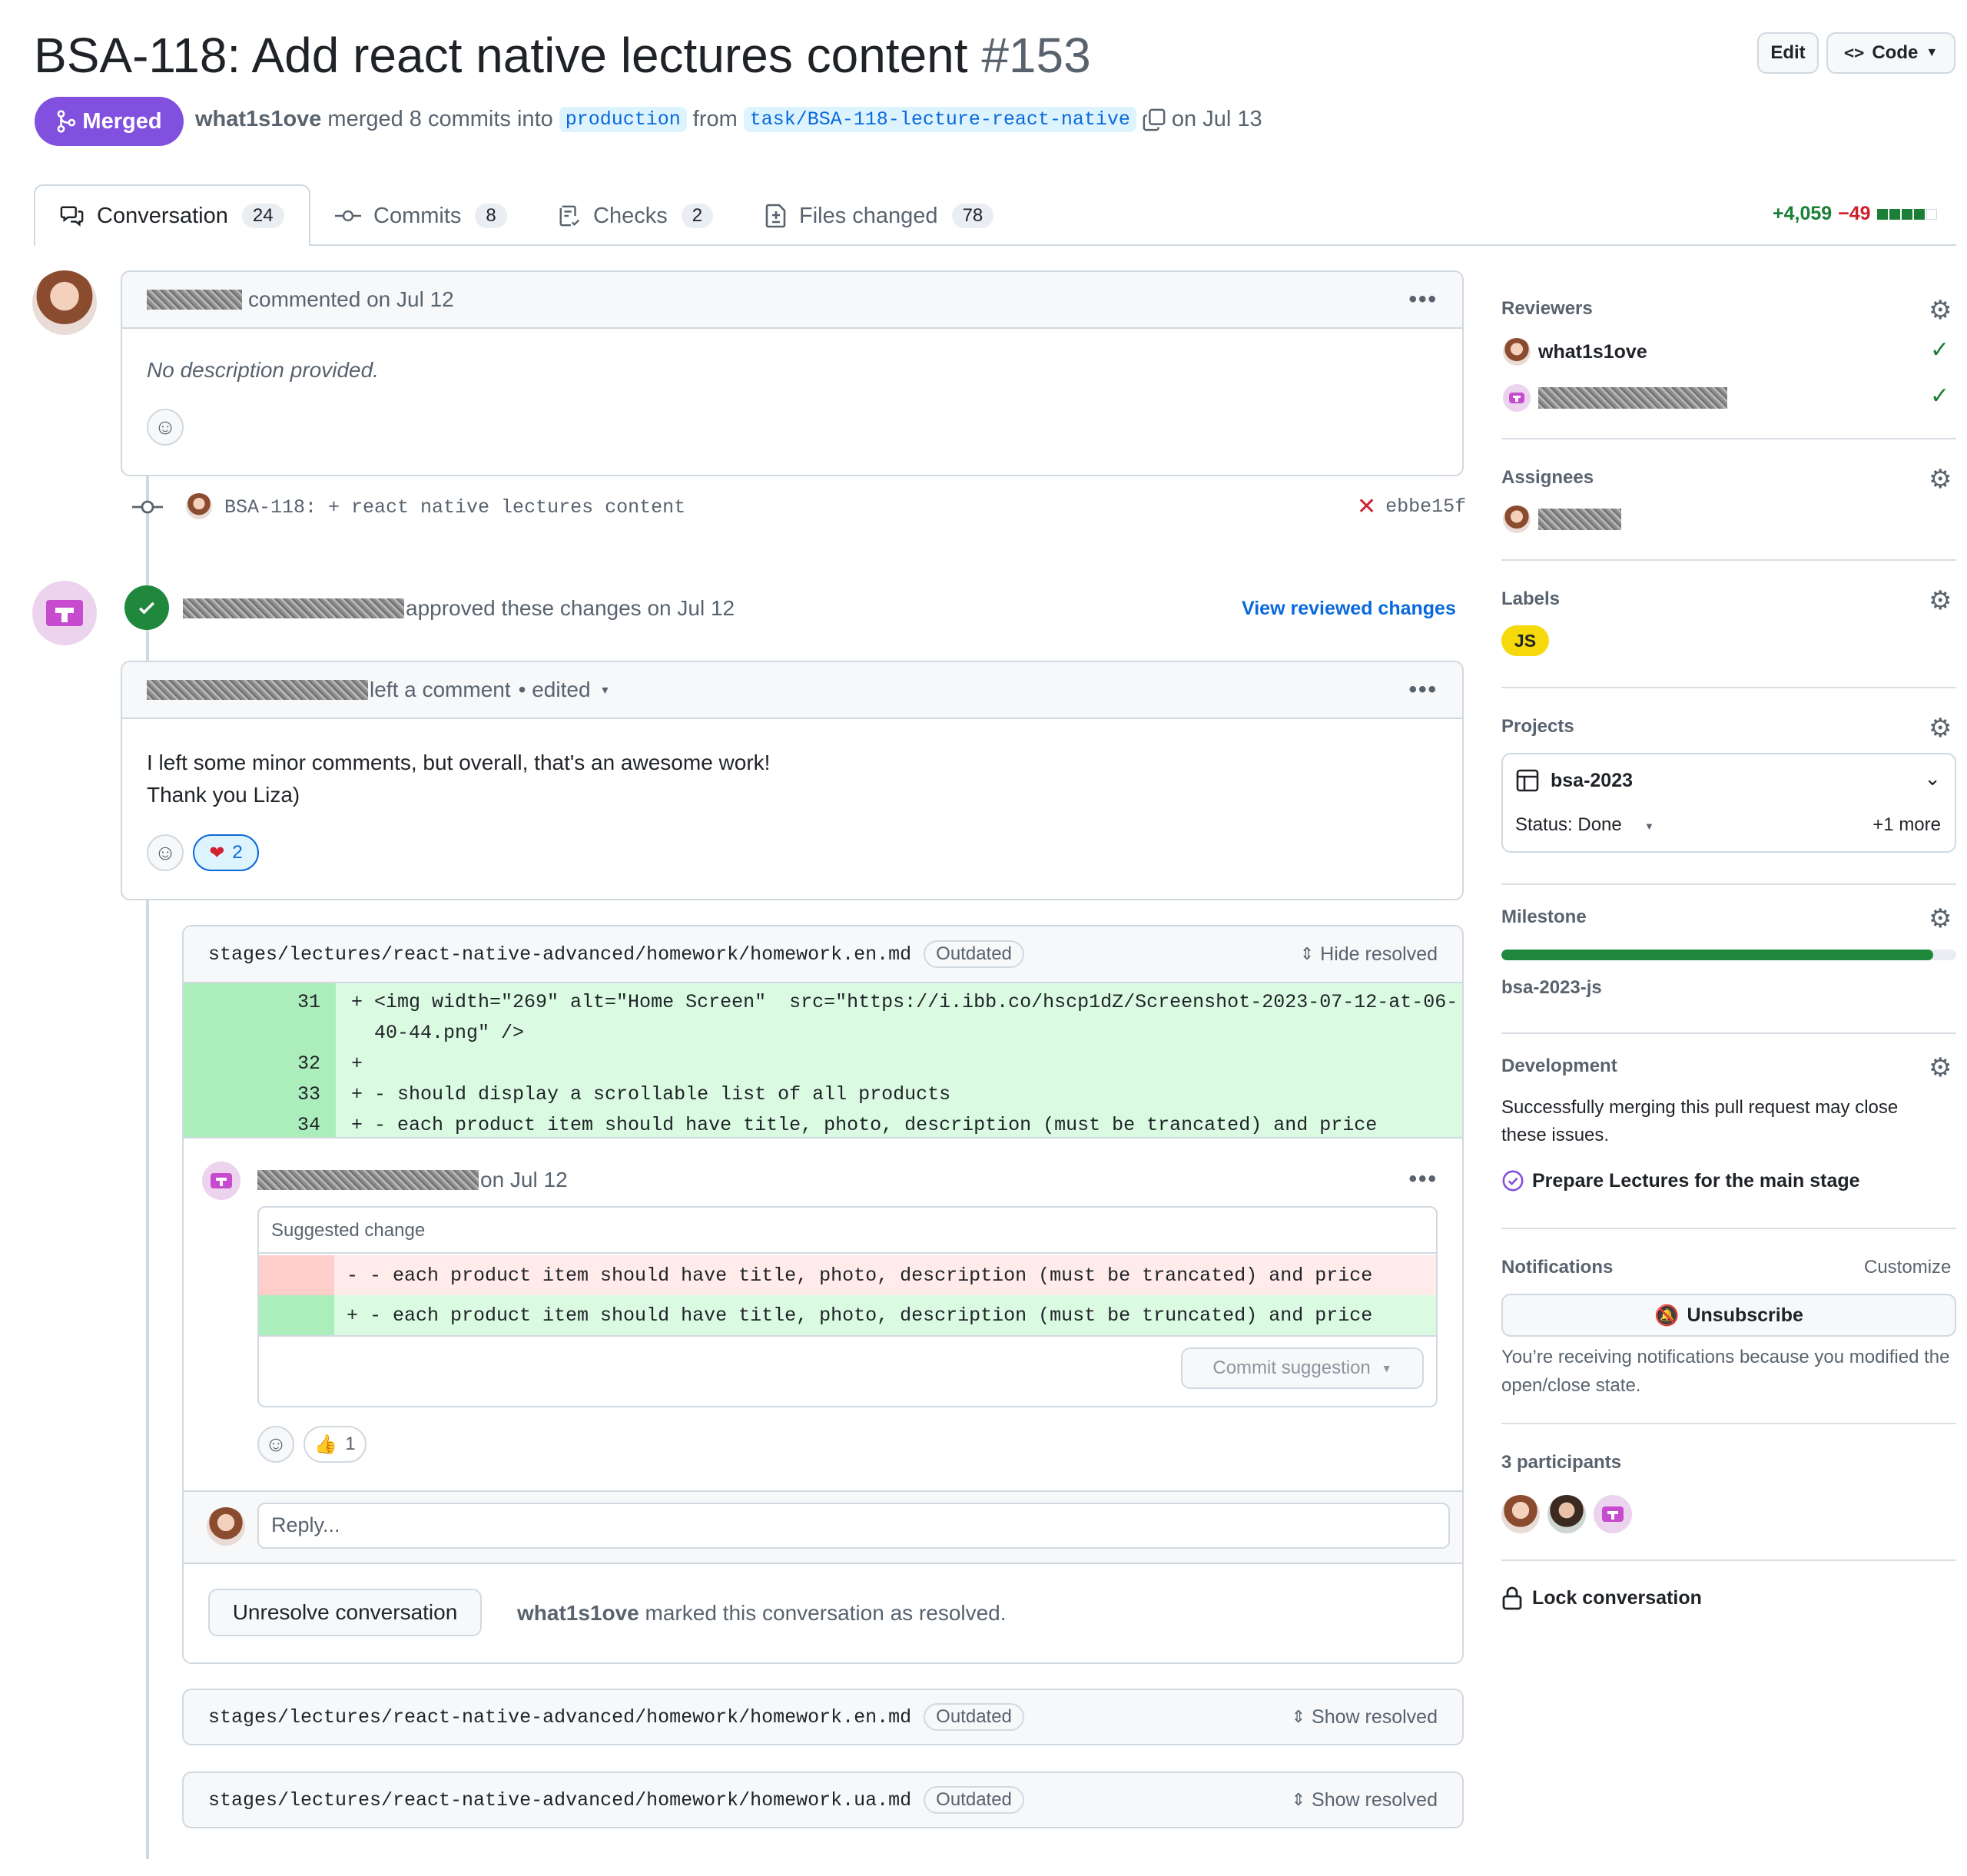  I want to click on milestone-name: bsa-2023-js, so click(1551, 988).